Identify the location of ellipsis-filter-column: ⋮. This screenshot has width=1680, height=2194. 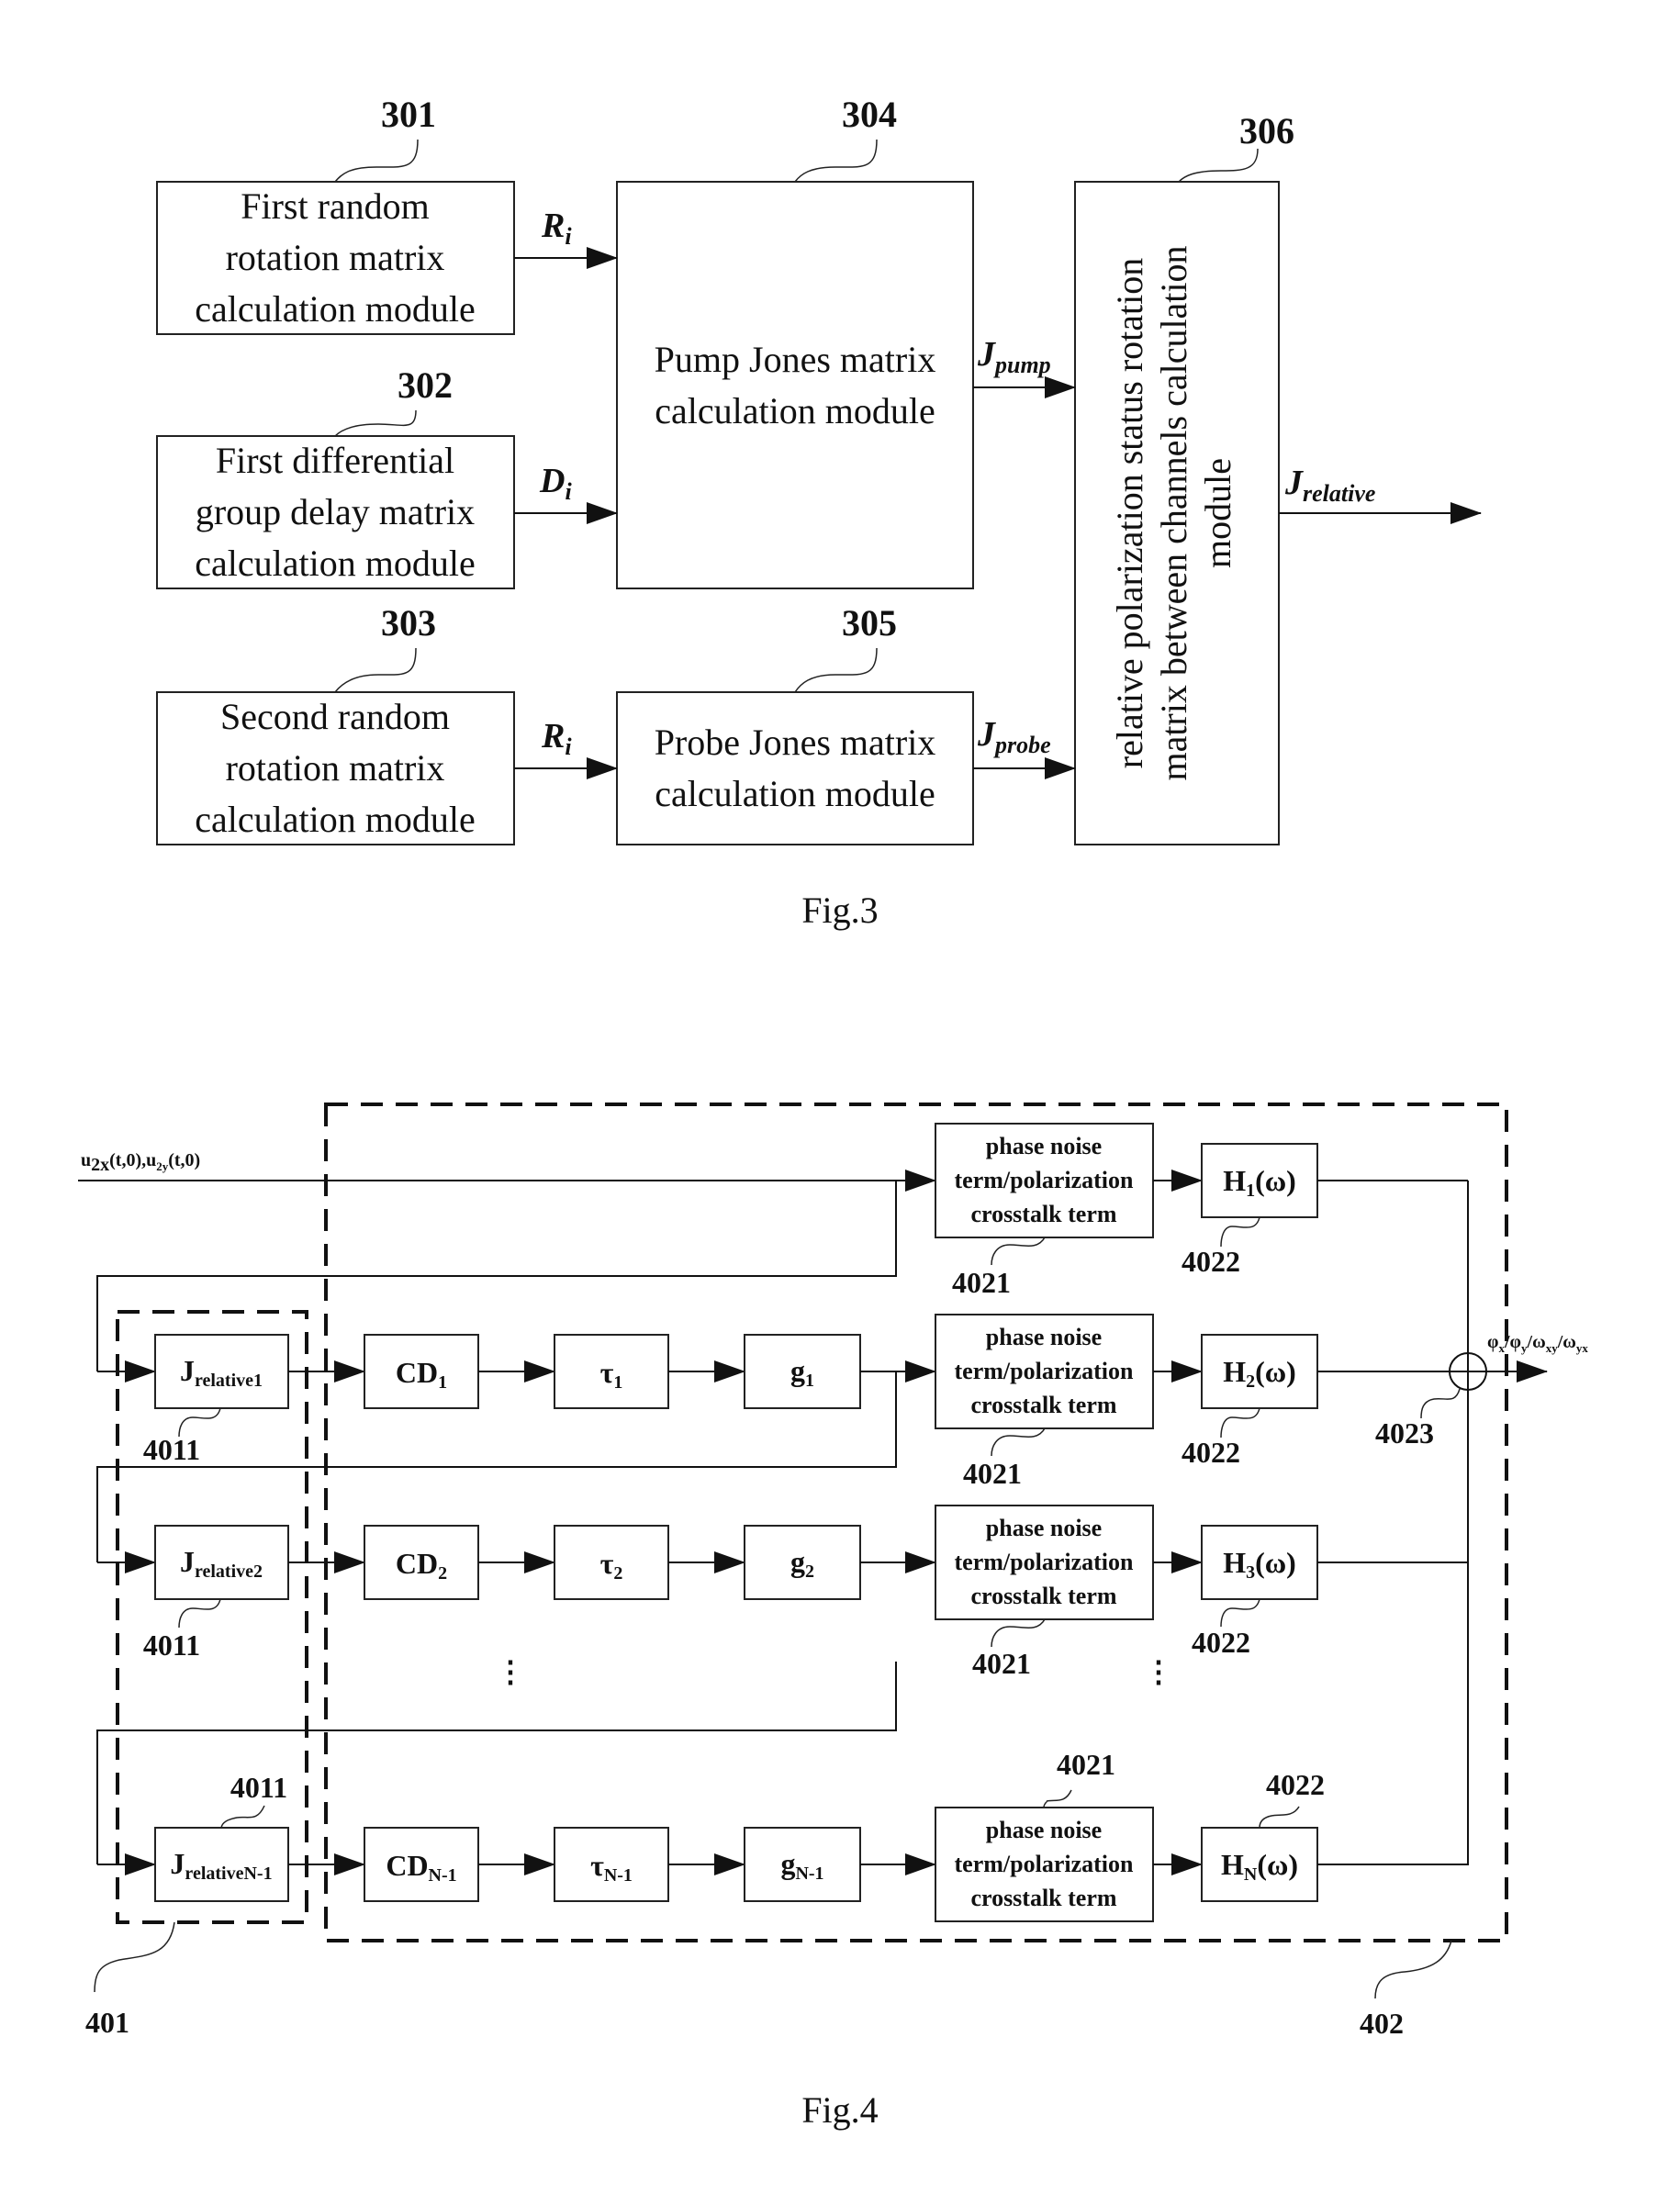
(1158, 1671).